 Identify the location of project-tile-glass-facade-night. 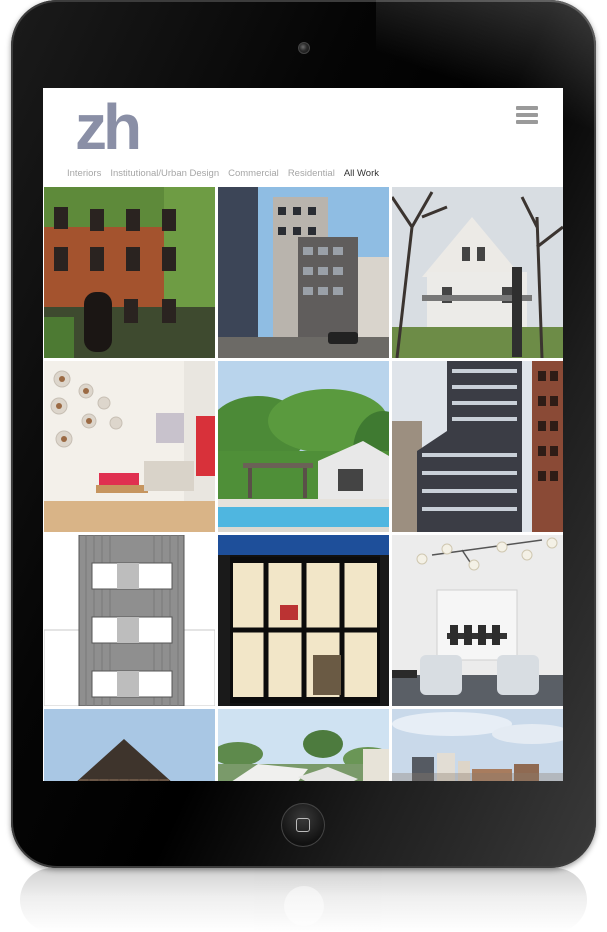
(303, 620).